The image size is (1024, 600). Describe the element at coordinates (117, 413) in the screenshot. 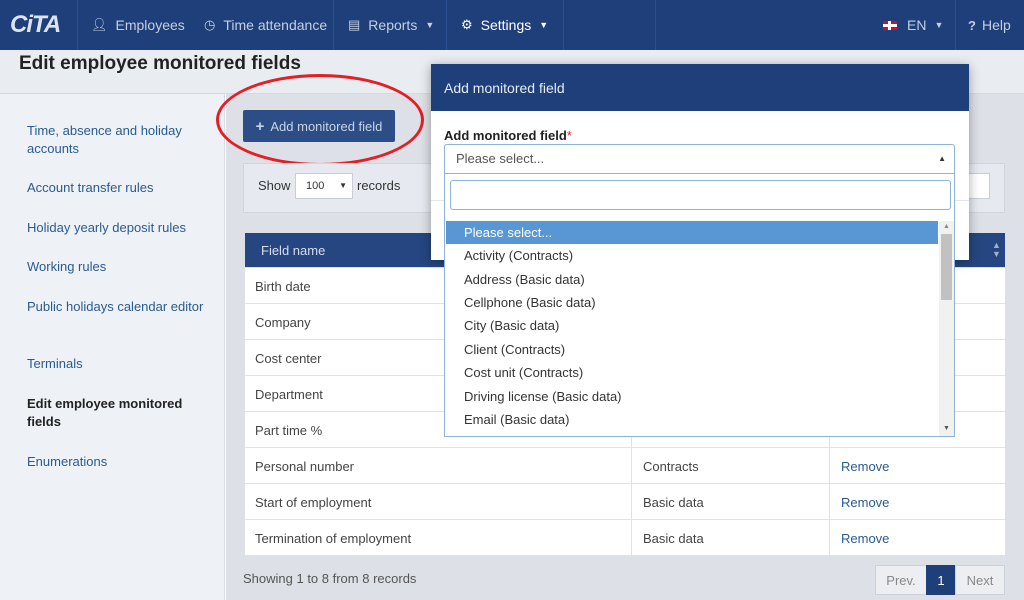

I see `sidebar-item-monitored-fields: Edit employee monitored fields` at that location.